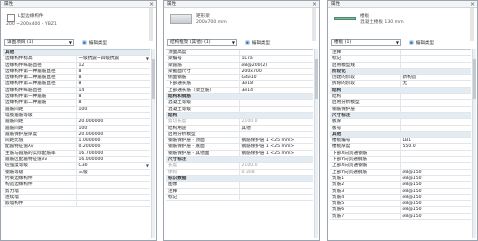 The height and width of the screenshot is (241, 478). I want to click on property-value: 1.000000, so click(114, 140).